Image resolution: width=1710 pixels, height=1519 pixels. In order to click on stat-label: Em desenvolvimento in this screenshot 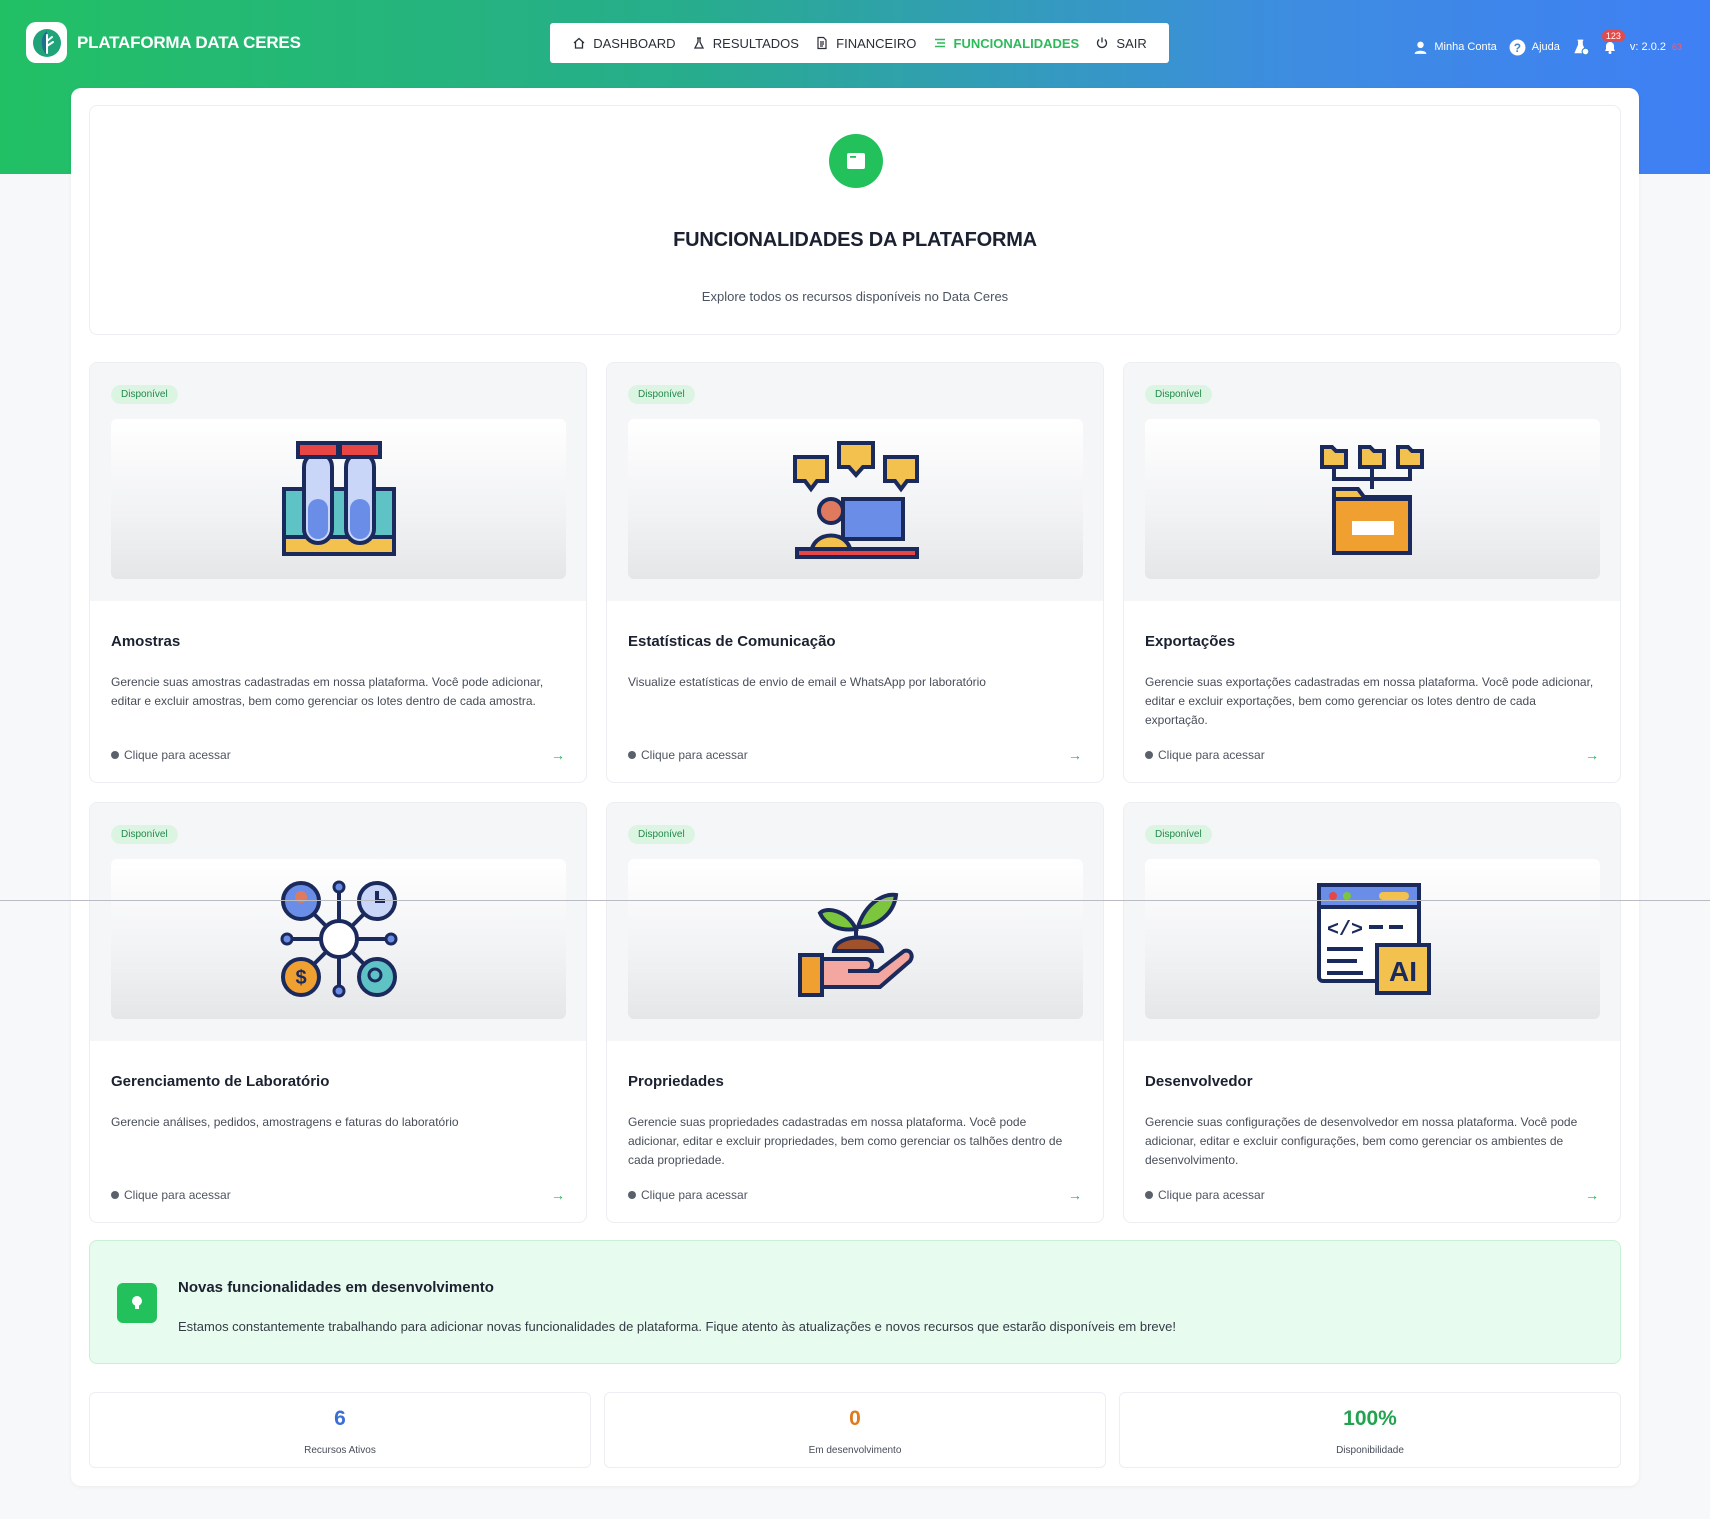, I will do `click(855, 1450)`.